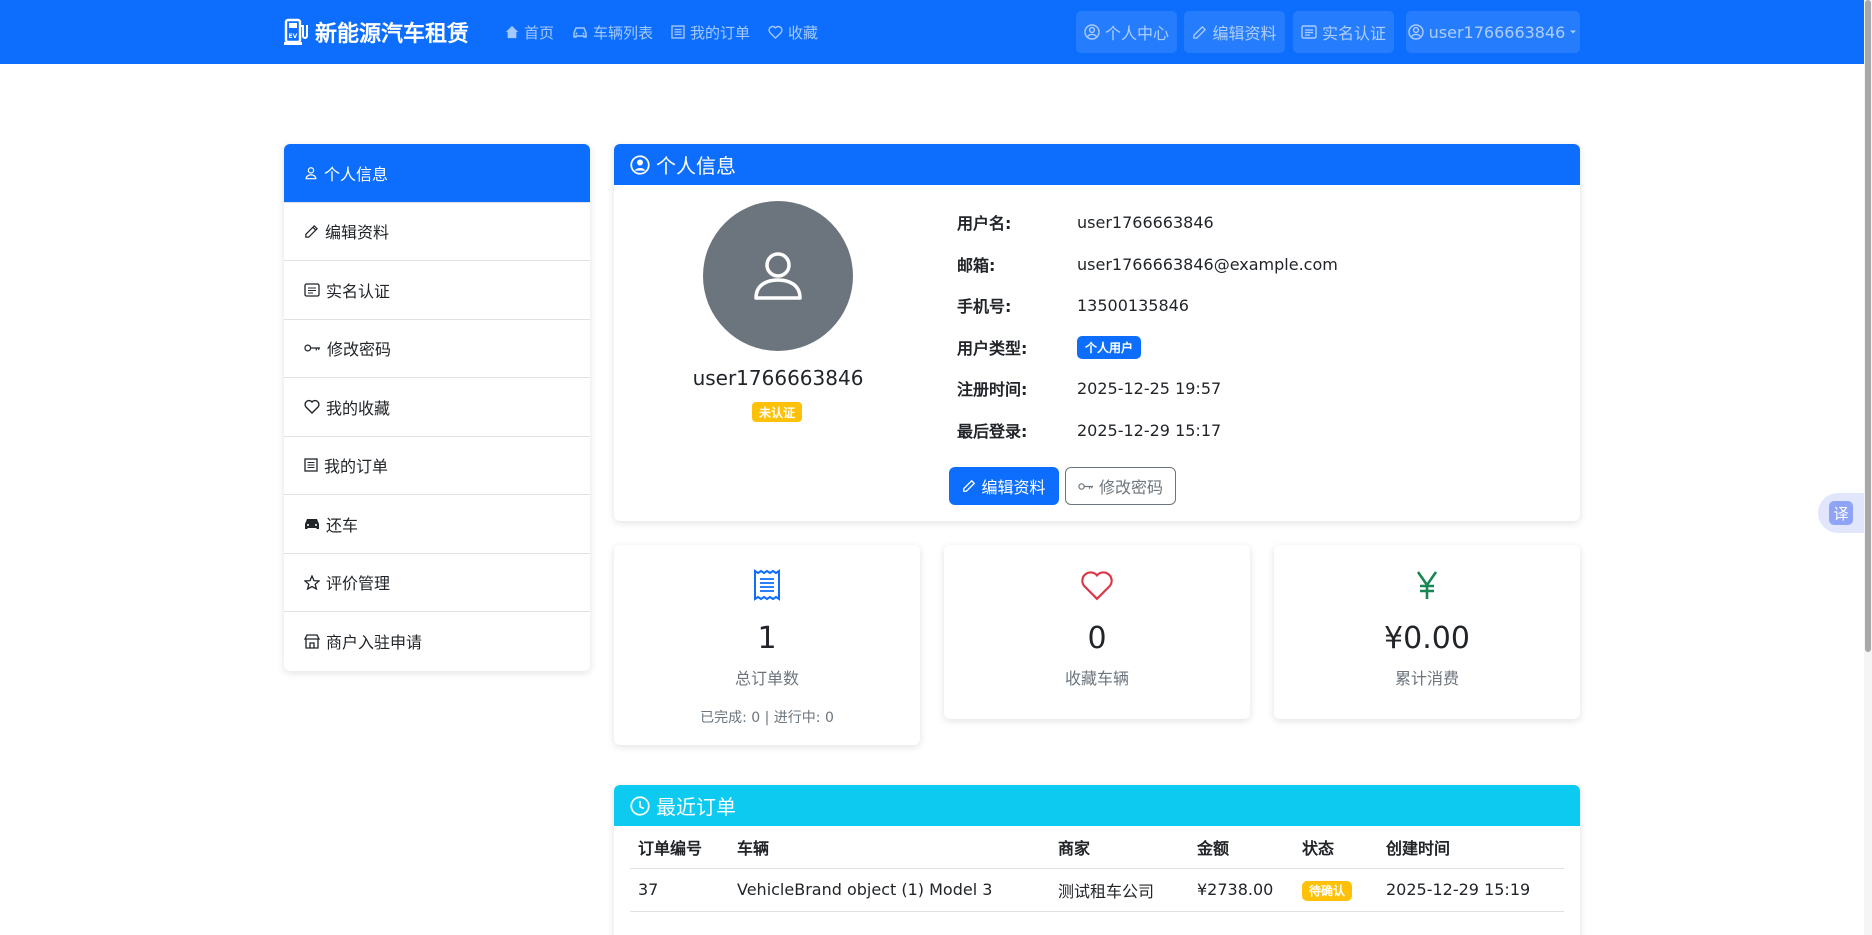 The width and height of the screenshot is (1872, 935). What do you see at coordinates (1427, 638) in the screenshot?
I see `stat-value: ¥0.00` at bounding box center [1427, 638].